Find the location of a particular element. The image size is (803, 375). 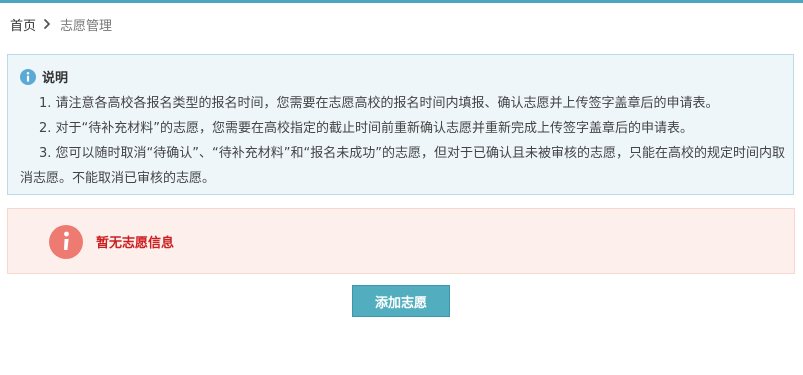

info-icon is located at coordinates (28, 76).